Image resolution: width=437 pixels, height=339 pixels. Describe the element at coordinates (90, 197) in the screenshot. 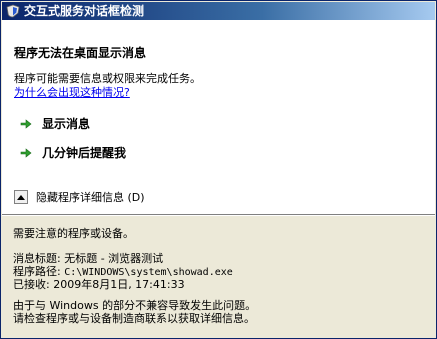

I see `hide-details-label: 隐藏程序详细信息 (D)` at that location.